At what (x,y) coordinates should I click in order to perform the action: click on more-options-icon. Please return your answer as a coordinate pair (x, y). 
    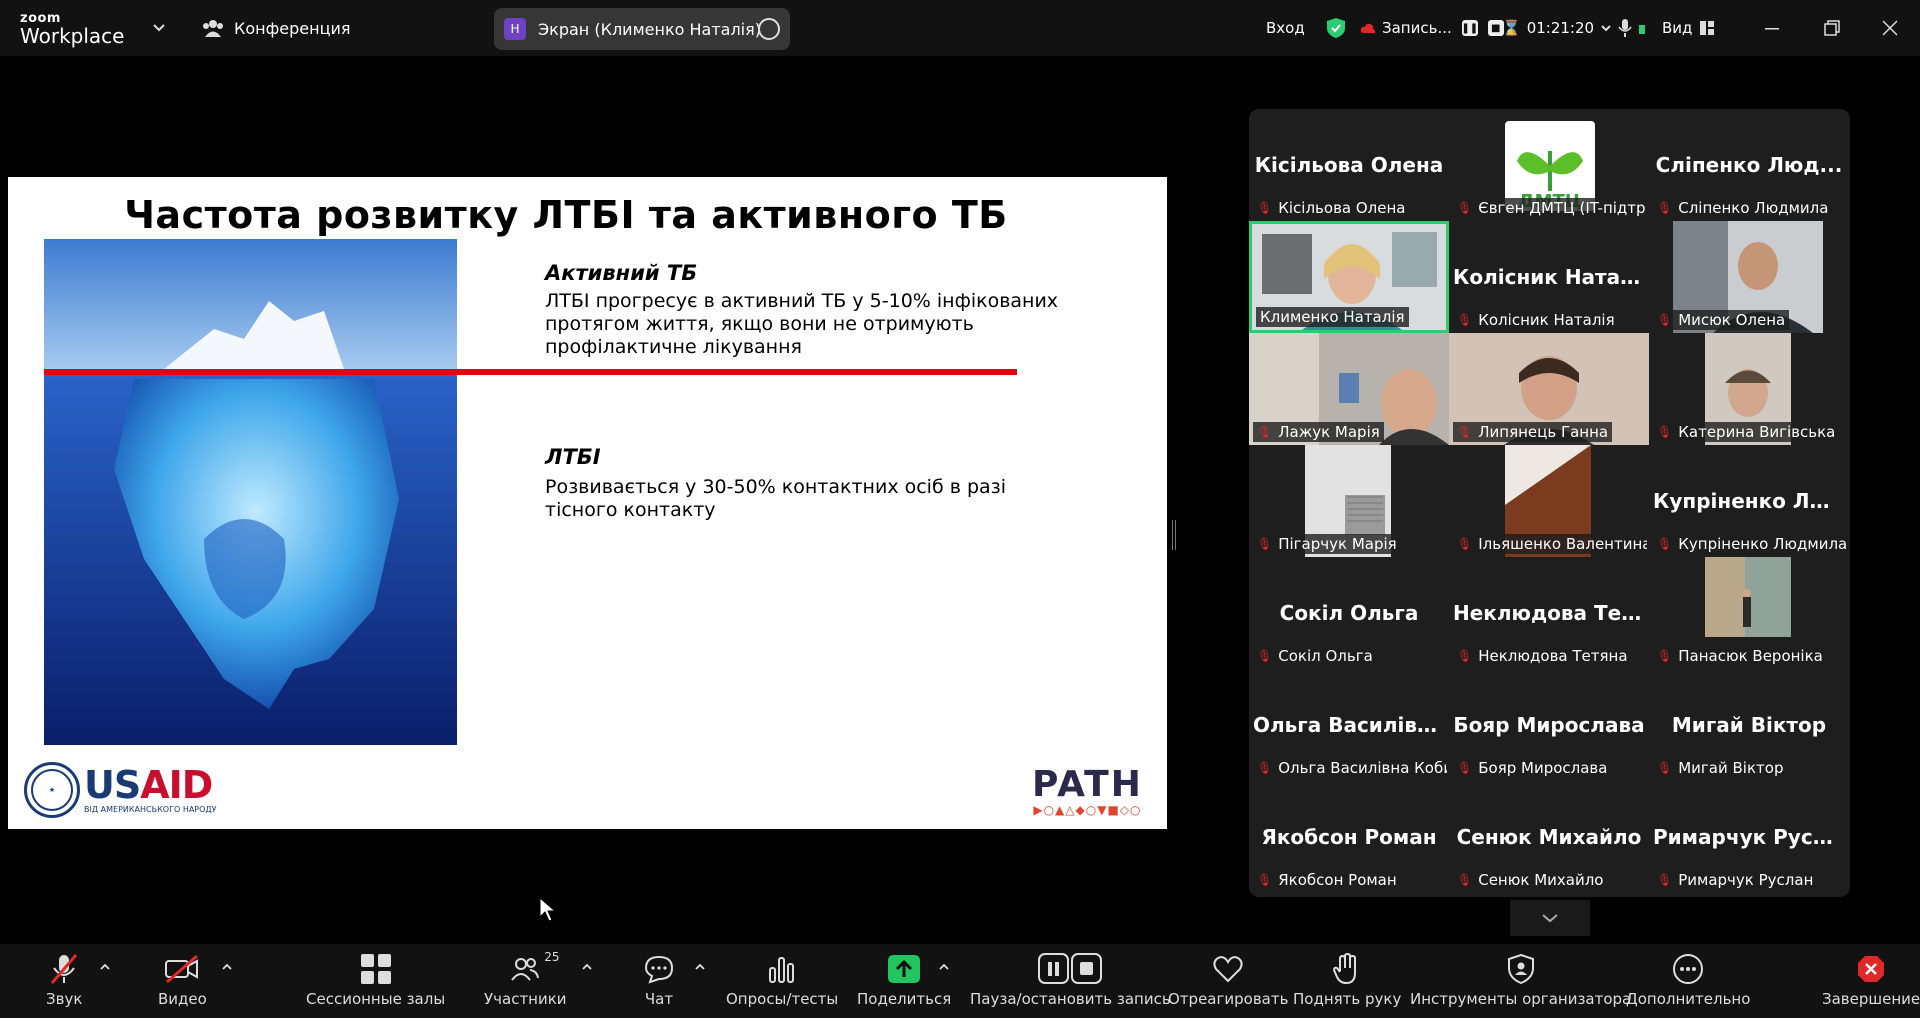
    Looking at the image, I should click on (769, 29).